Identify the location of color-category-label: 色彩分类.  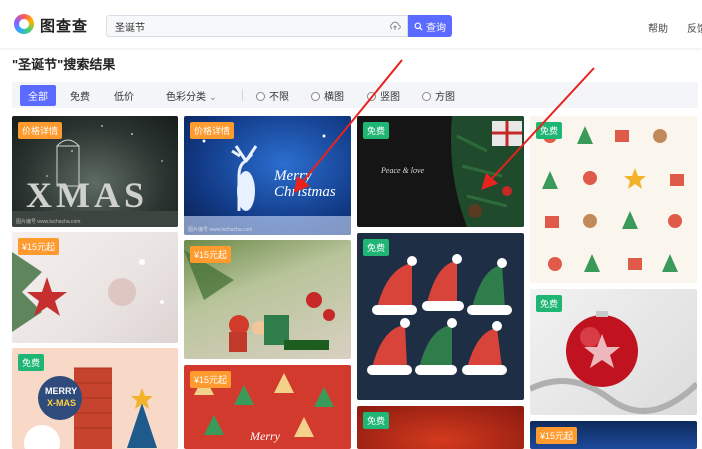
(186, 97).